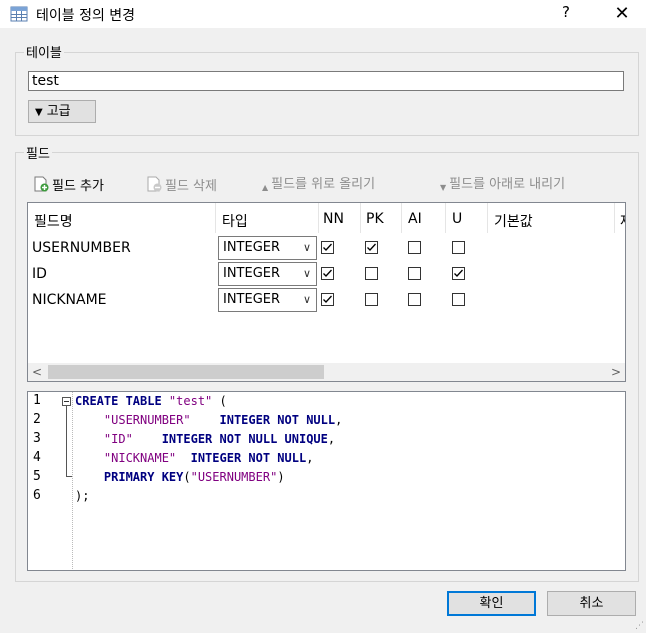  Describe the element at coordinates (230, 439) in the screenshot. I see `sql-token: INTEGER NOT NULL UNIQUE` at that location.